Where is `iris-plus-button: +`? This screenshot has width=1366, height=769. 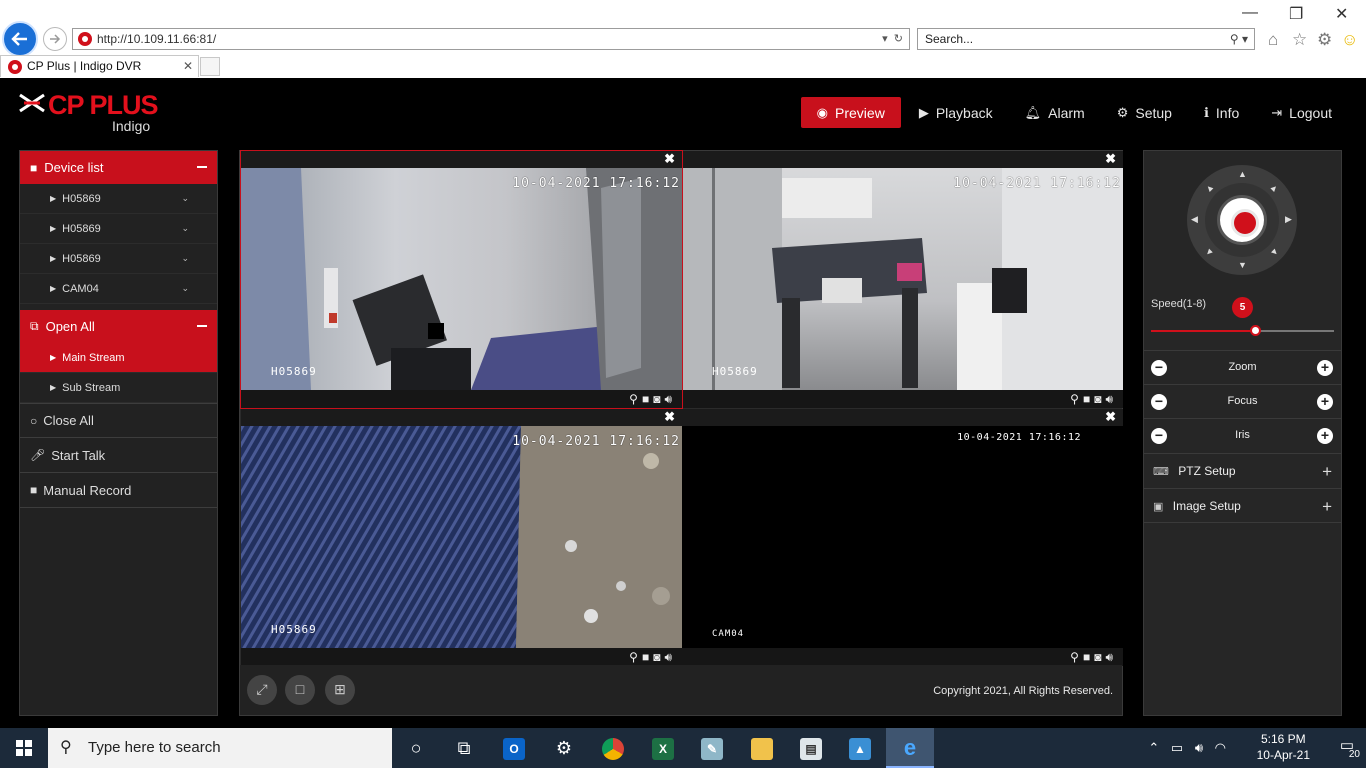 iris-plus-button: + is located at coordinates (1325, 436).